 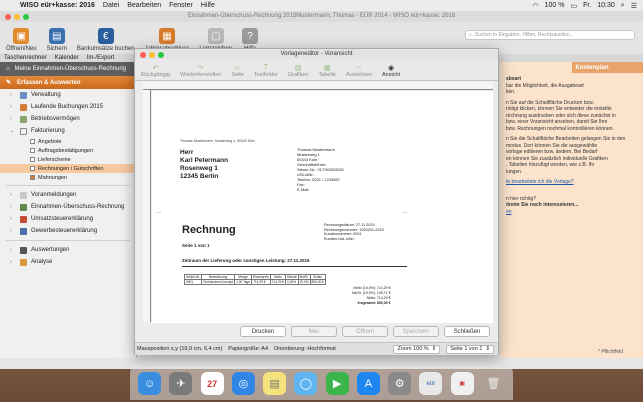 What do you see at coordinates (152, 55) in the screenshot?
I see `dialog-minimize-button` at bounding box center [152, 55].